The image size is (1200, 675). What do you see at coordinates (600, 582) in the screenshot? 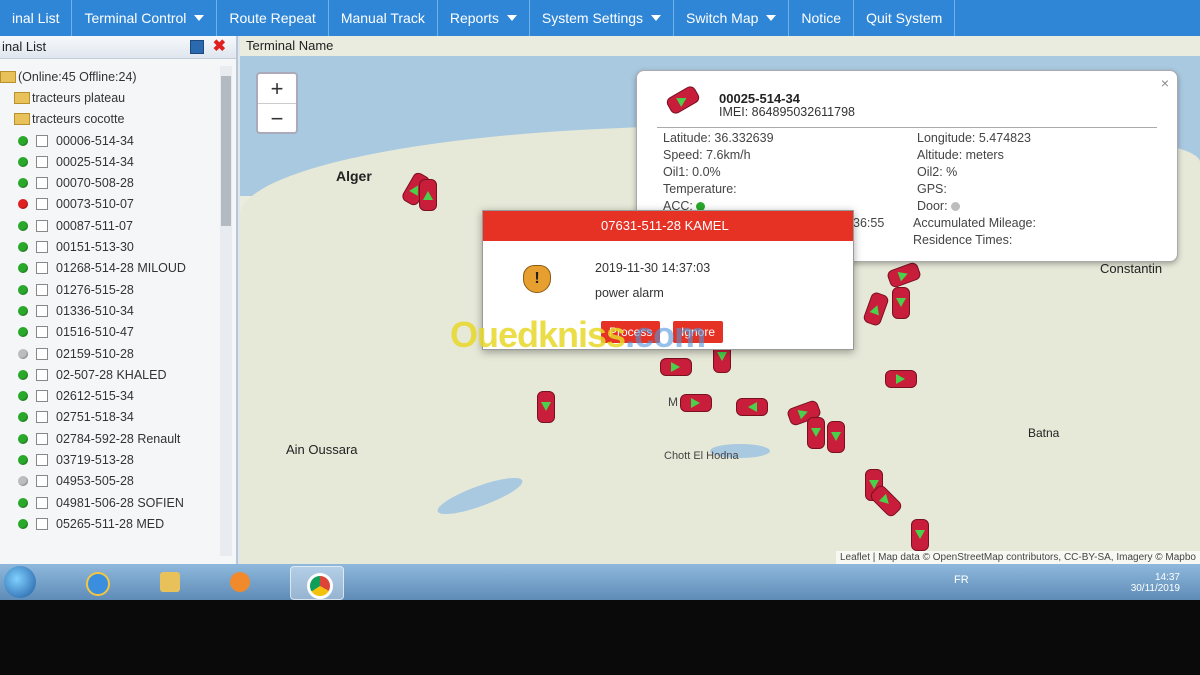
I see `taskbar: FR 14:37 30/11/2019` at bounding box center [600, 582].